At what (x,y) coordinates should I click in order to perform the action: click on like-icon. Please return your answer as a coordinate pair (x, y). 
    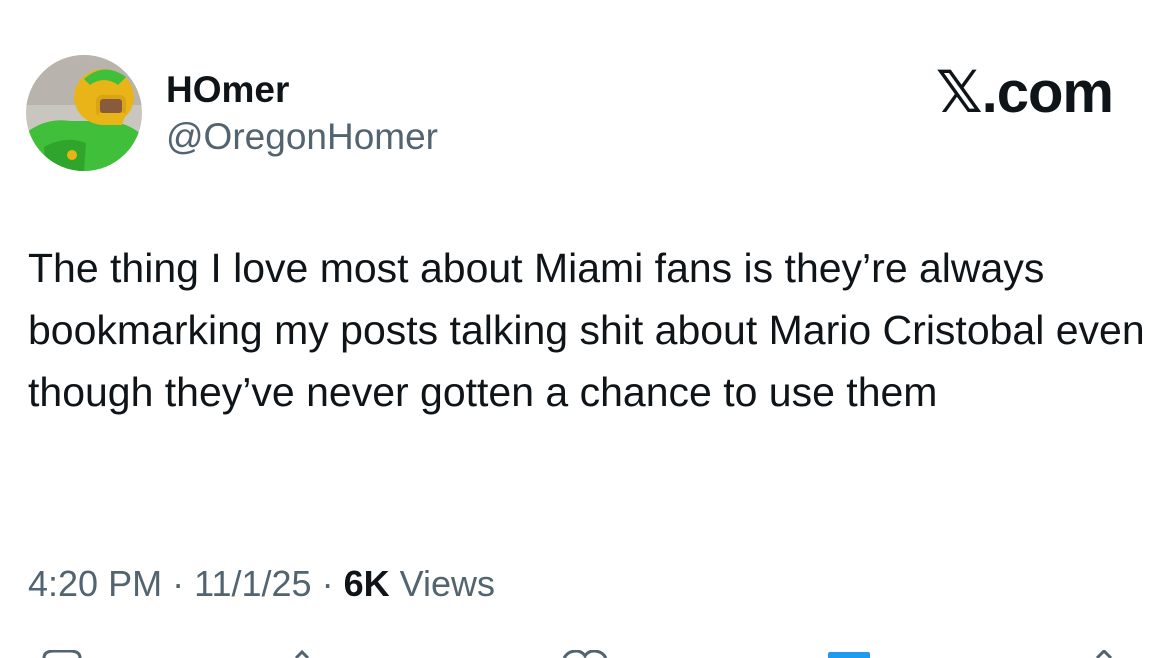
    Looking at the image, I should click on (585, 654).